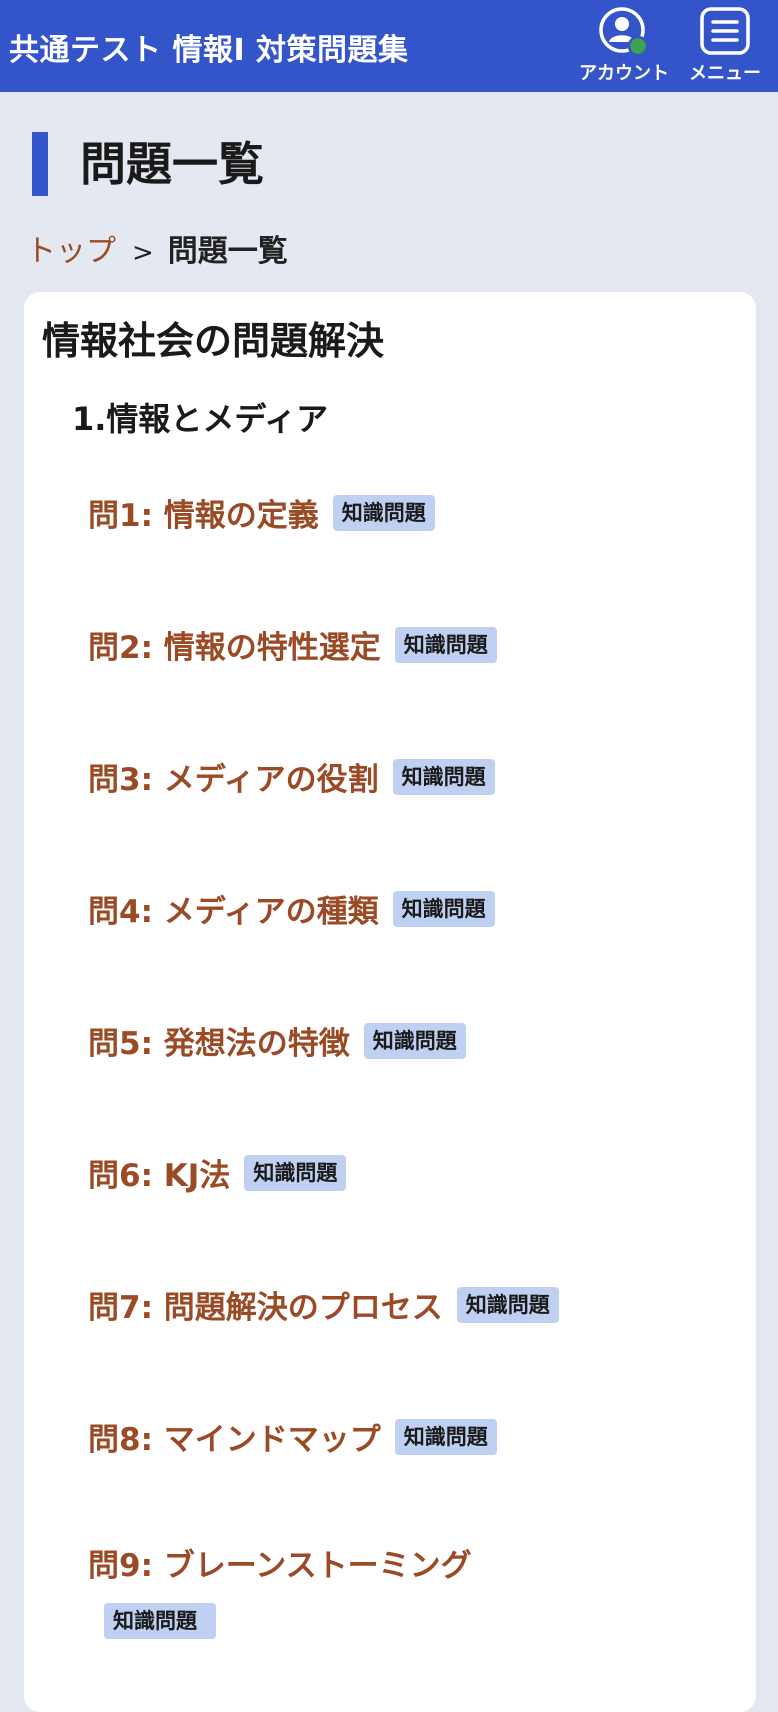  I want to click on problem-item: 問7: 問題解決のプロセス 知識問題, so click(408, 1304).